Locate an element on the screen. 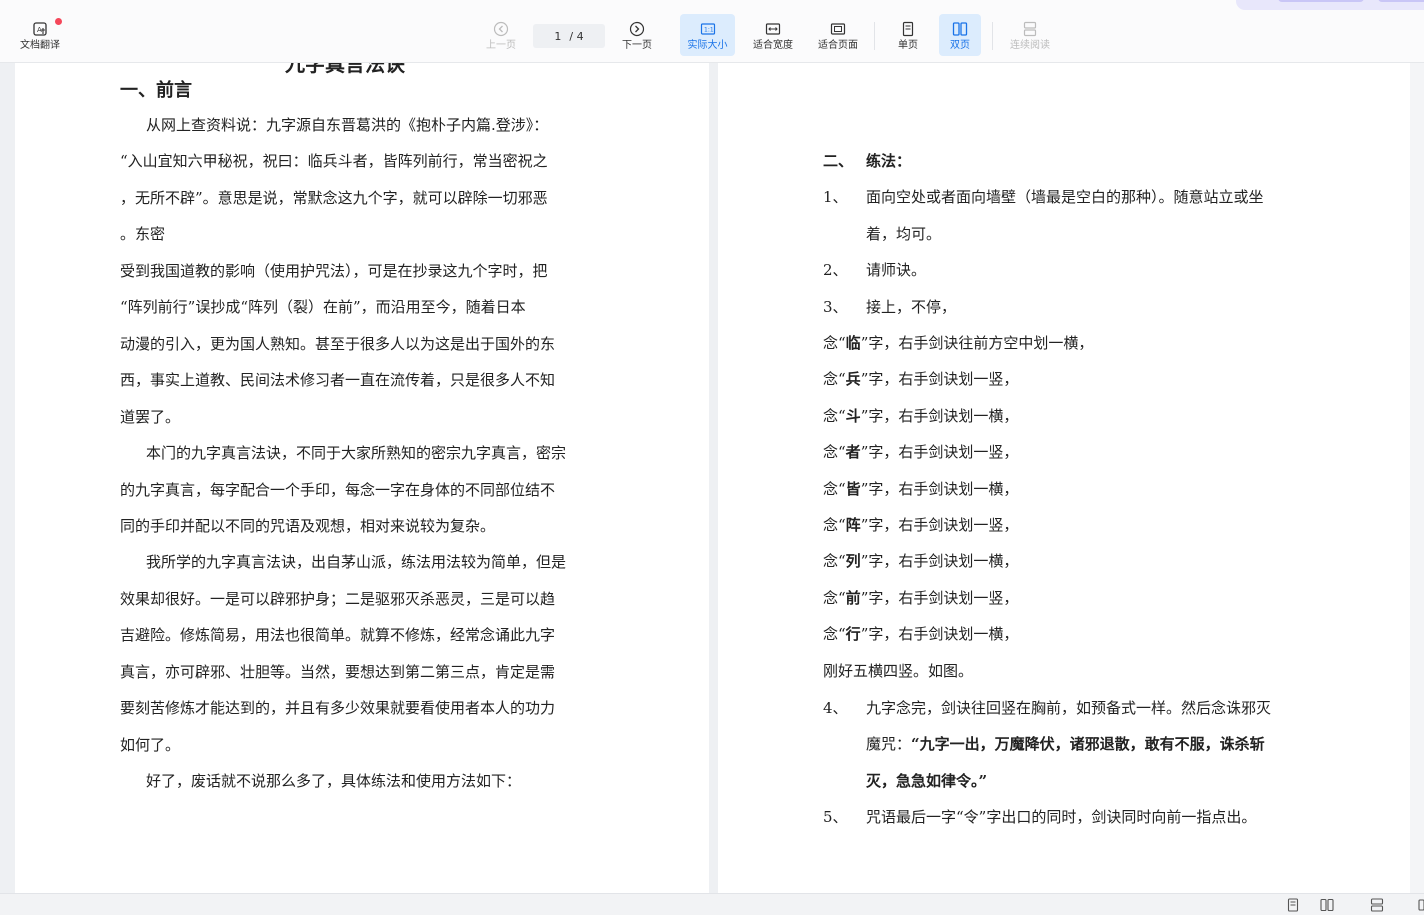 Image resolution: width=1424 pixels, height=915 pixels. paragraph-line: 西，事实上道教、民间法术修习者一直在流传着，只是很多人不知 is located at coordinates (338, 380).